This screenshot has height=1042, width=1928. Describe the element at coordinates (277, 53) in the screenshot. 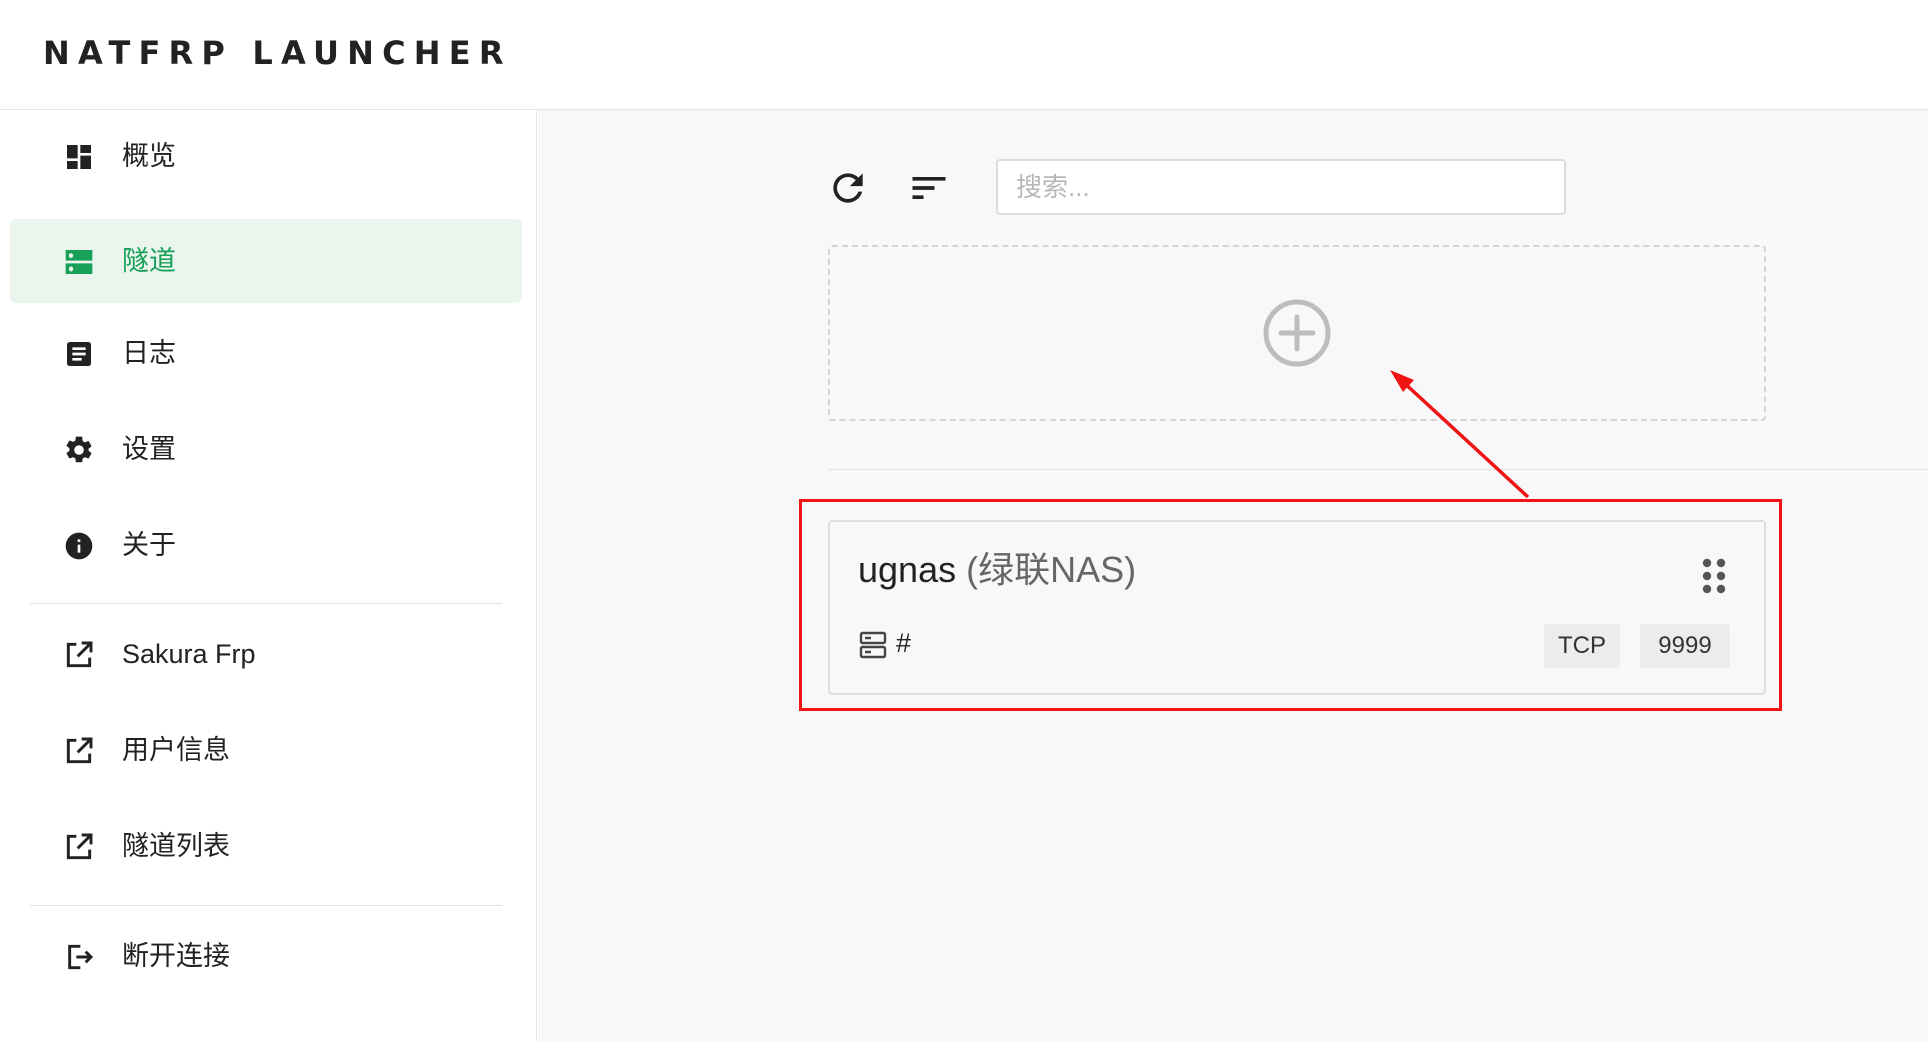

I see `app-title: NATFRP LAUNCHER` at that location.